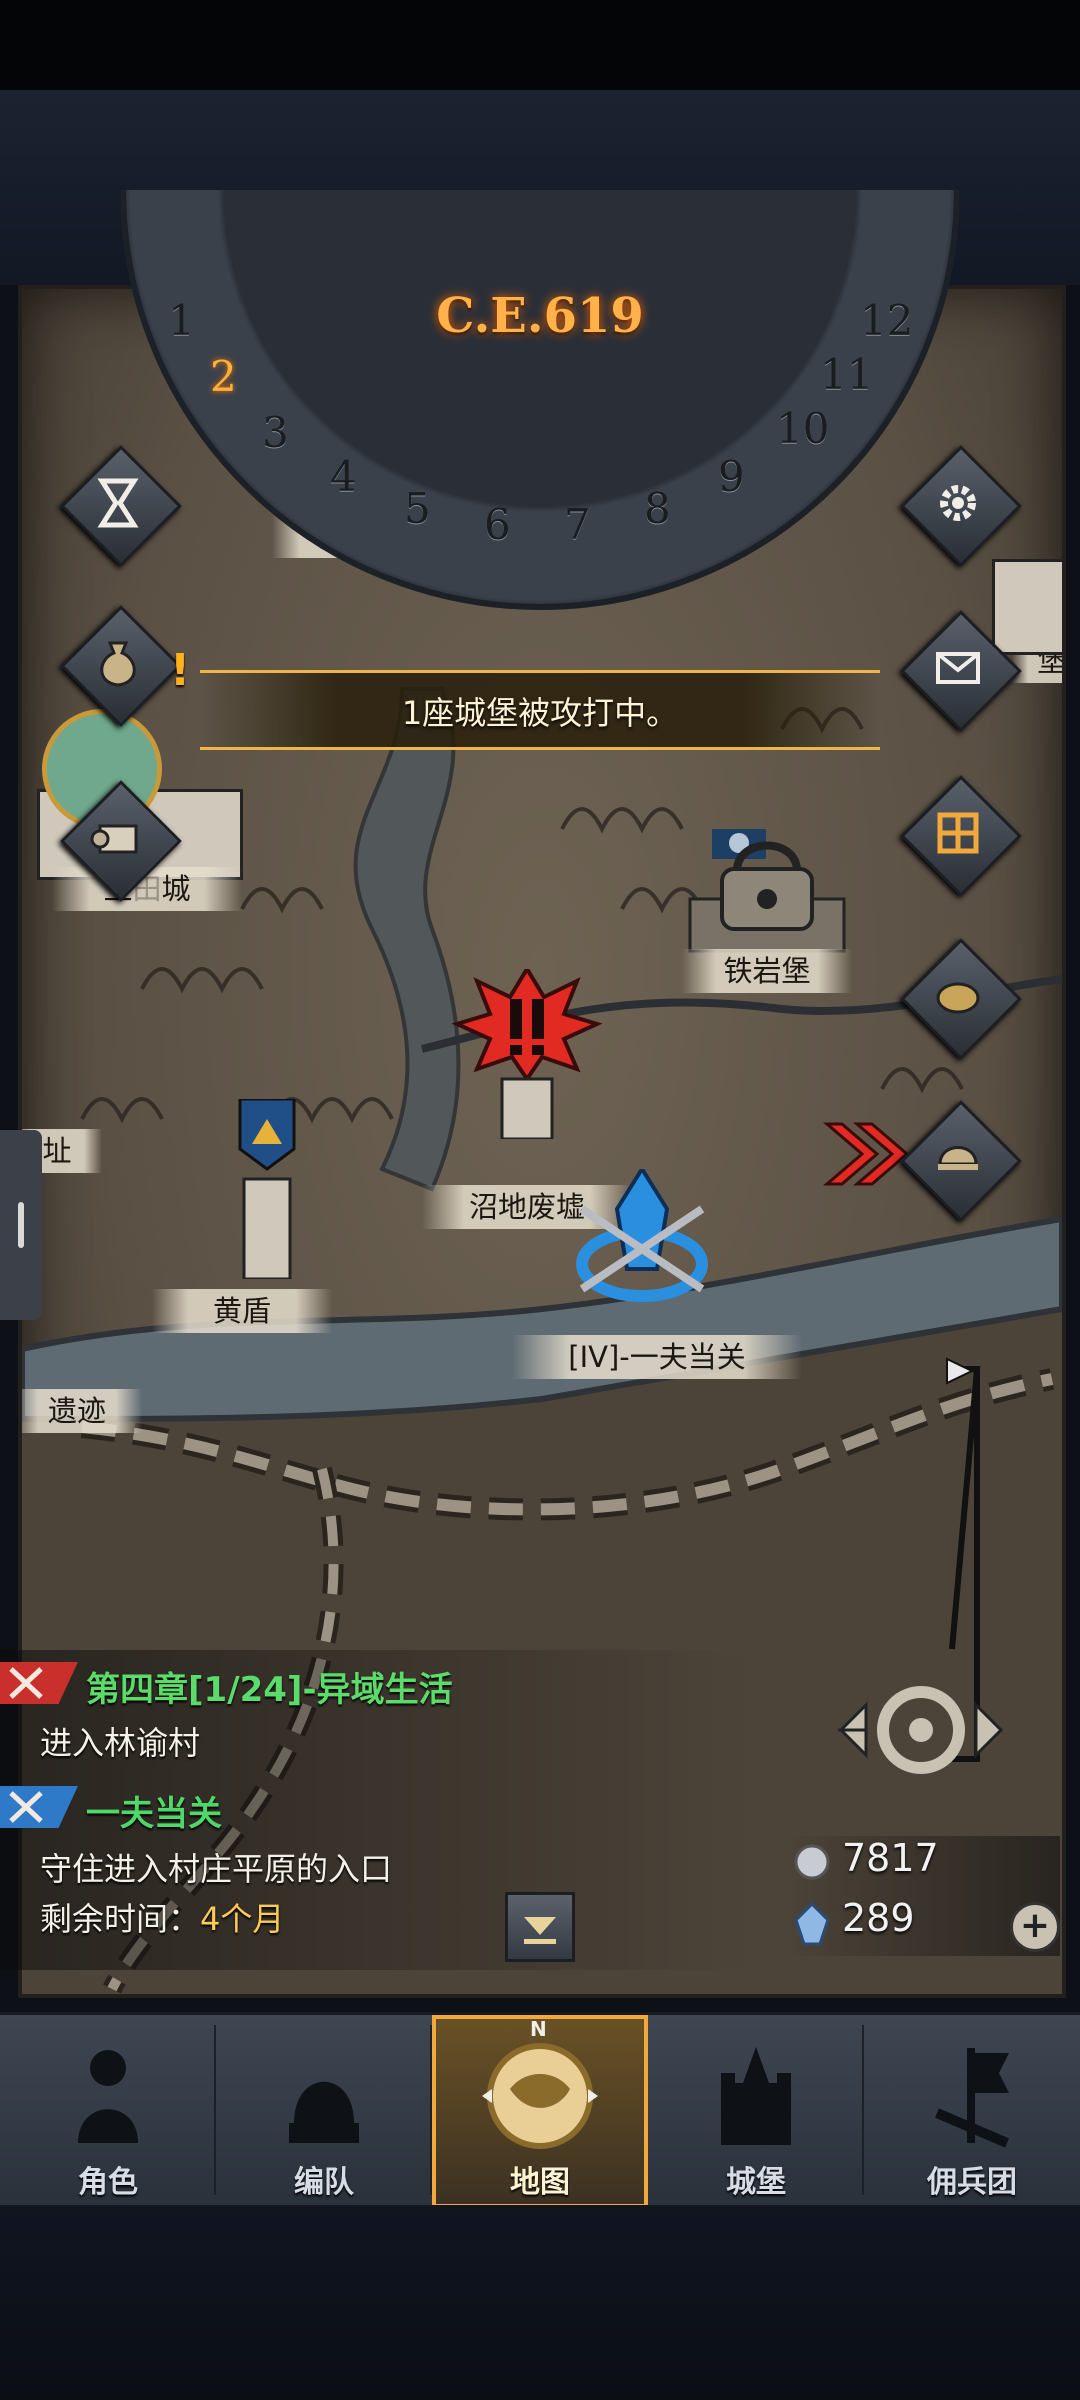 This screenshot has width=1080, height=2400. I want to click on nav-mercenary: 佣兵团, so click(972, 2111).